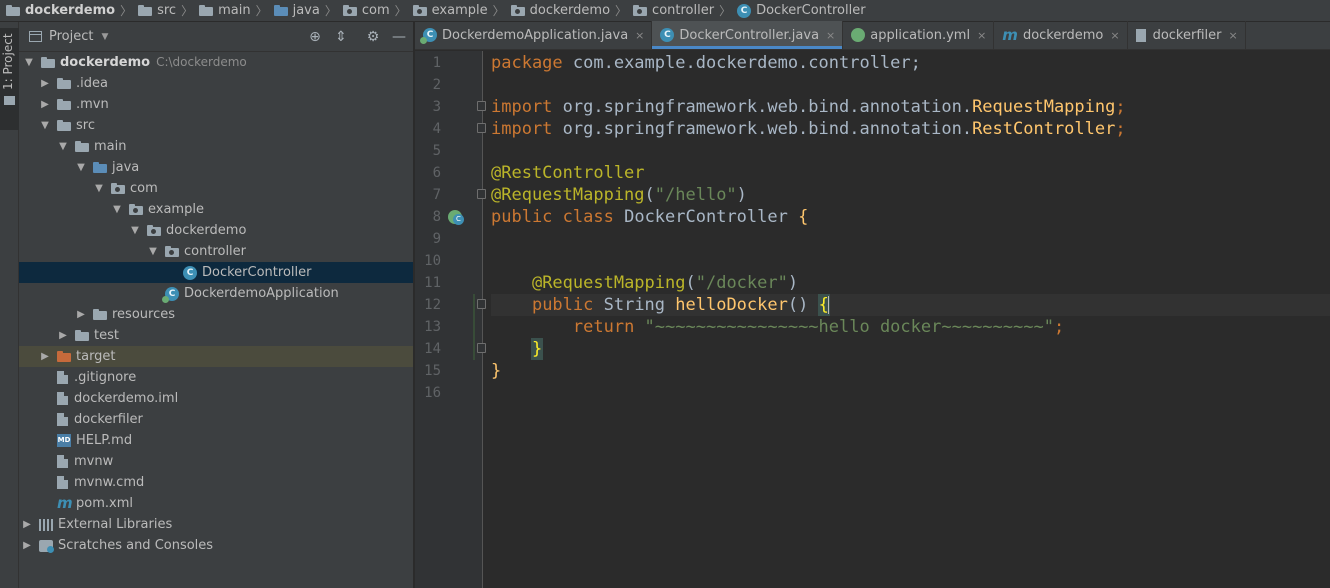 This screenshot has width=1330, height=588. What do you see at coordinates (399, 37) in the screenshot?
I see `minus-icon: —` at bounding box center [399, 37].